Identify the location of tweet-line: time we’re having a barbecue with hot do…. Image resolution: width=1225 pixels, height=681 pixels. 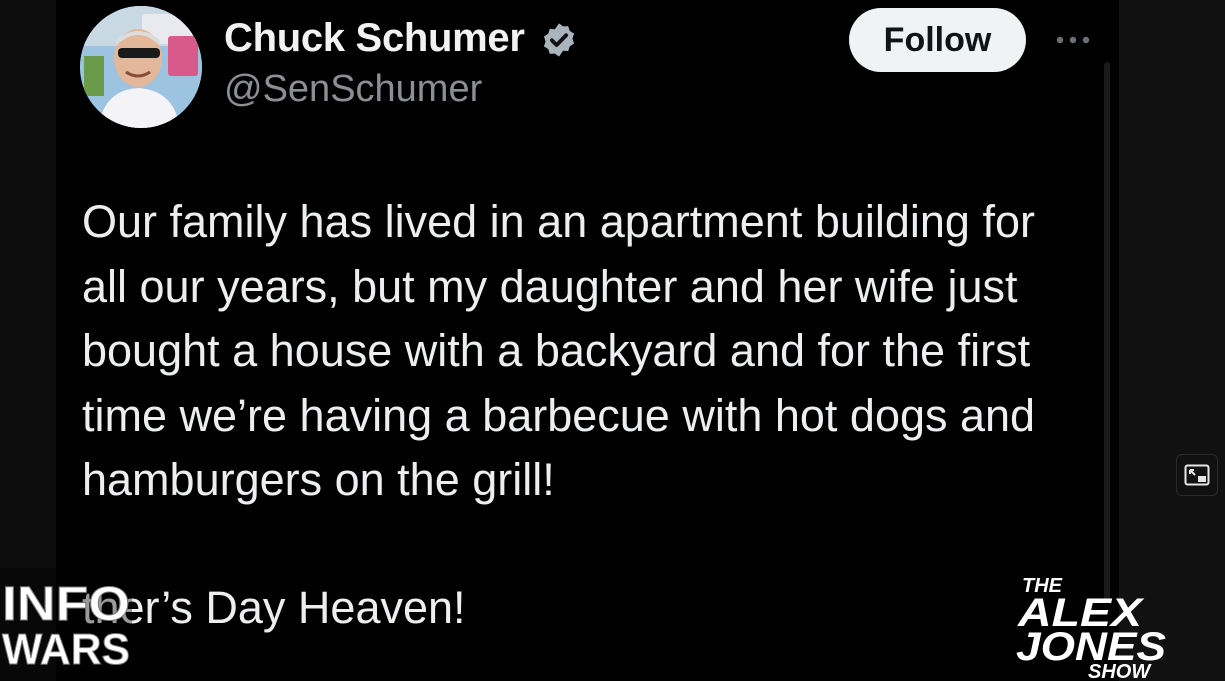
(559, 415).